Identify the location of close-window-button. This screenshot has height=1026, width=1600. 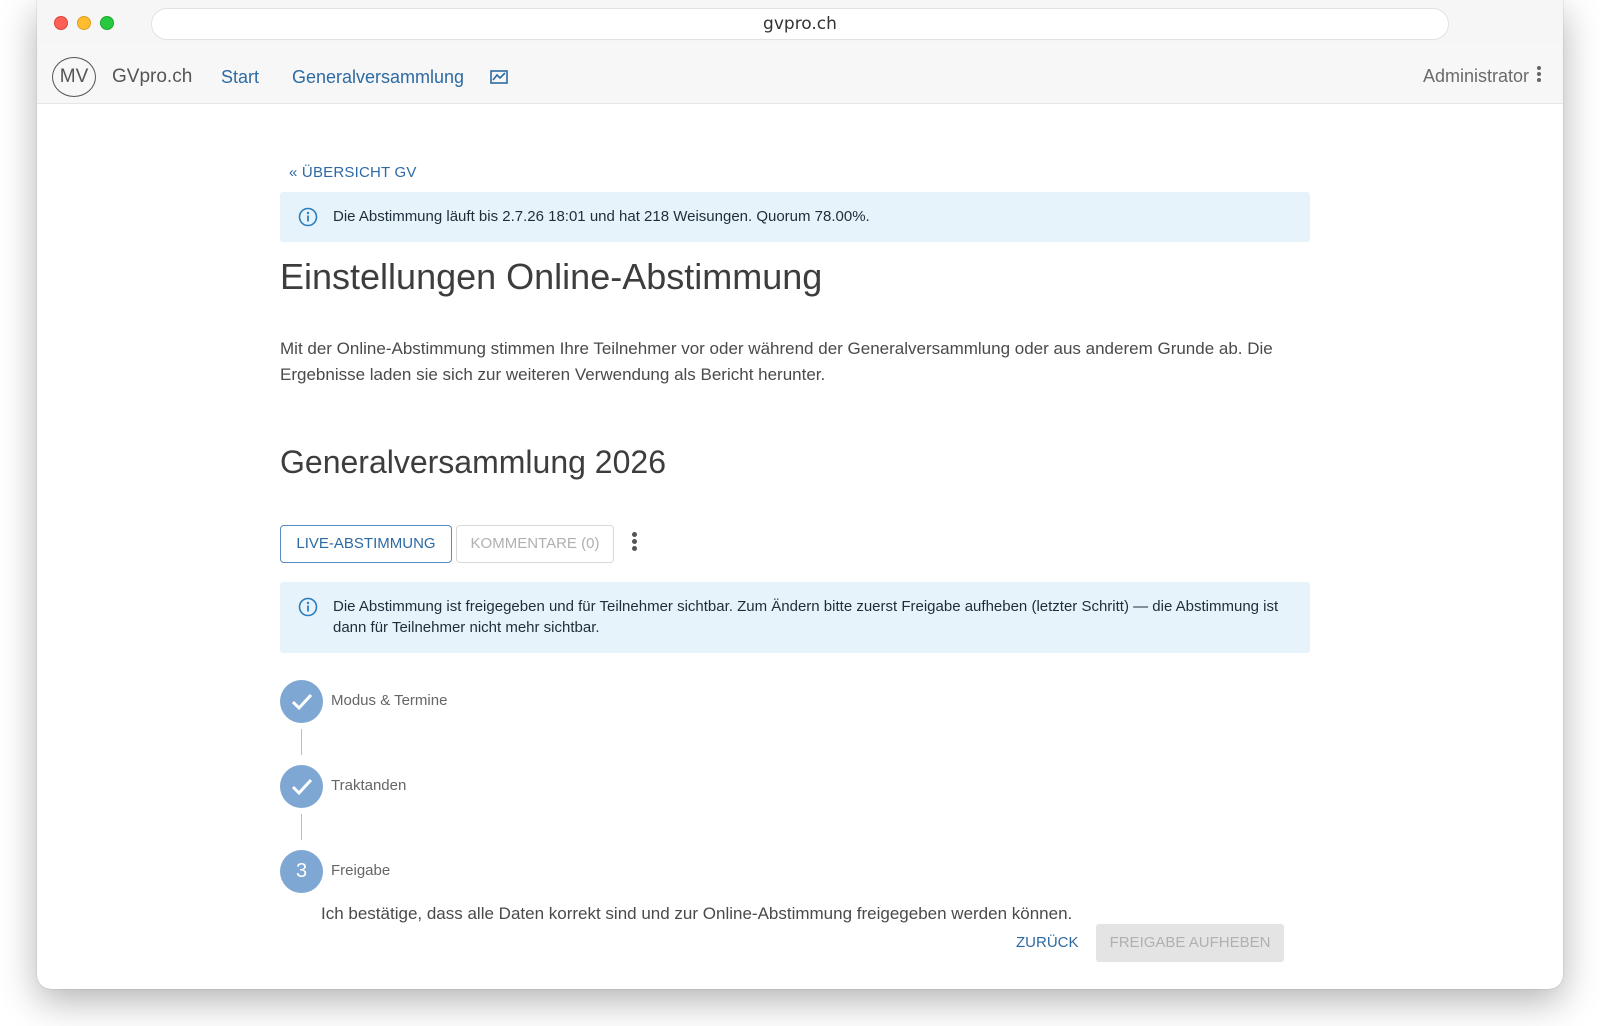
(61, 23).